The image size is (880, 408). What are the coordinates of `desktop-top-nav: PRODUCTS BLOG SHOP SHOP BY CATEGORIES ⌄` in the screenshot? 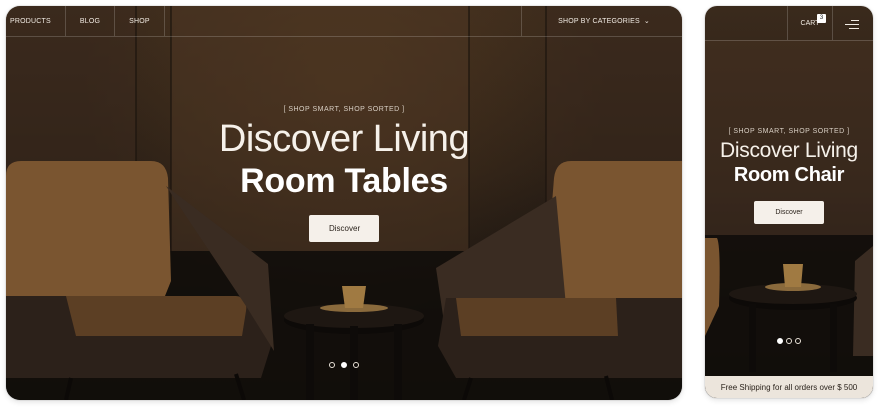 It's located at (344, 21).